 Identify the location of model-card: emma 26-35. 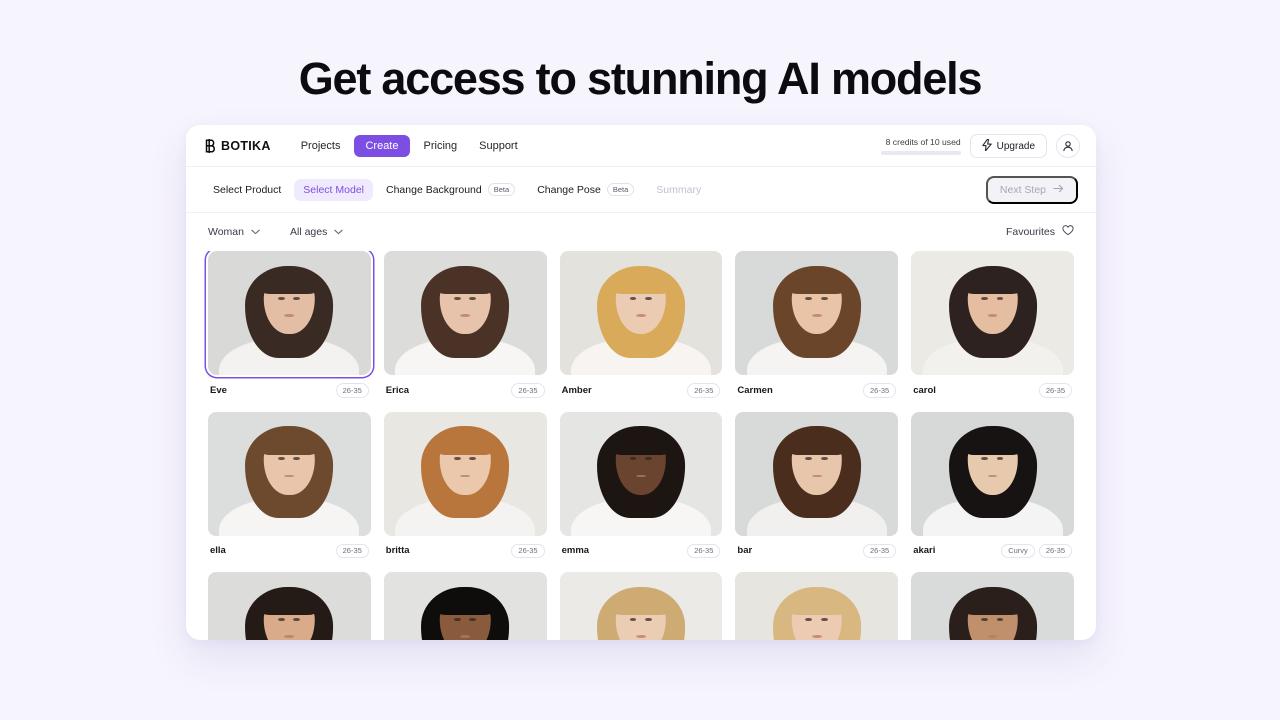
(641, 492).